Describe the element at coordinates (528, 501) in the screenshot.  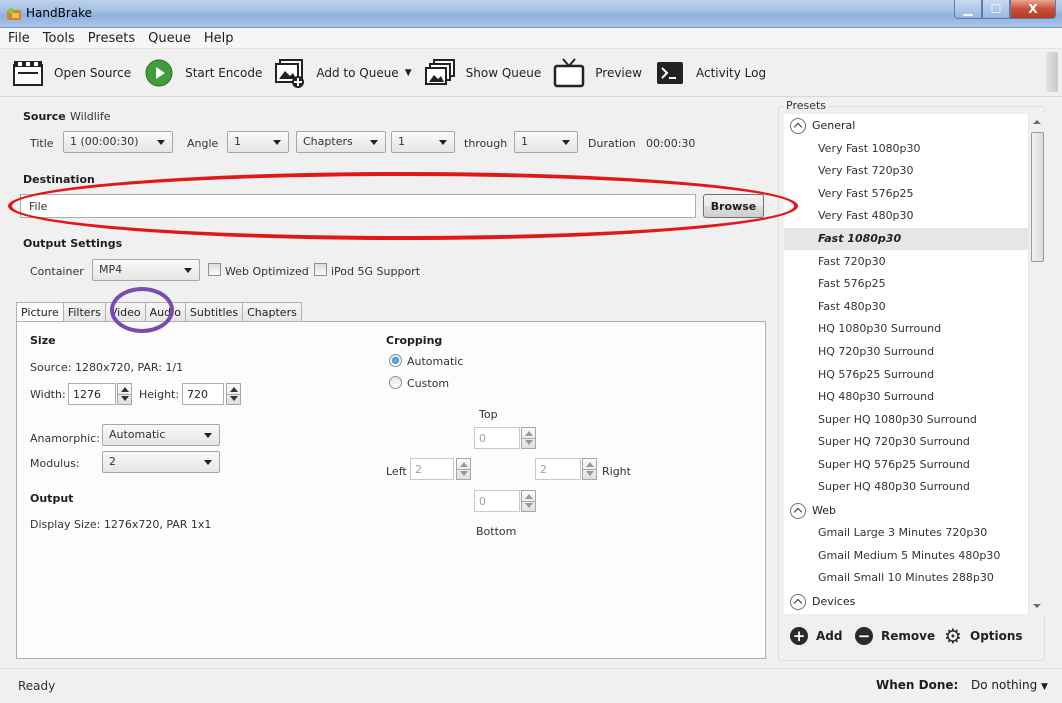
I see `crop-bottom-stepper` at that location.